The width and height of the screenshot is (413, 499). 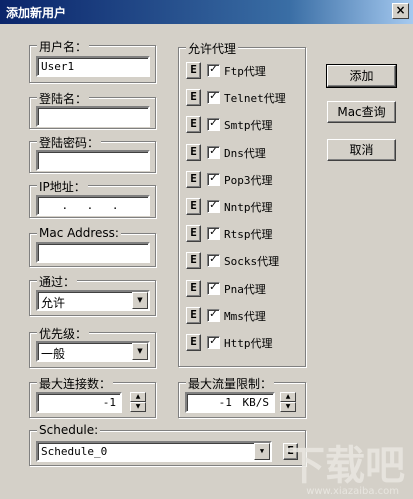 I want to click on add-button: 添加, so click(x=361, y=76).